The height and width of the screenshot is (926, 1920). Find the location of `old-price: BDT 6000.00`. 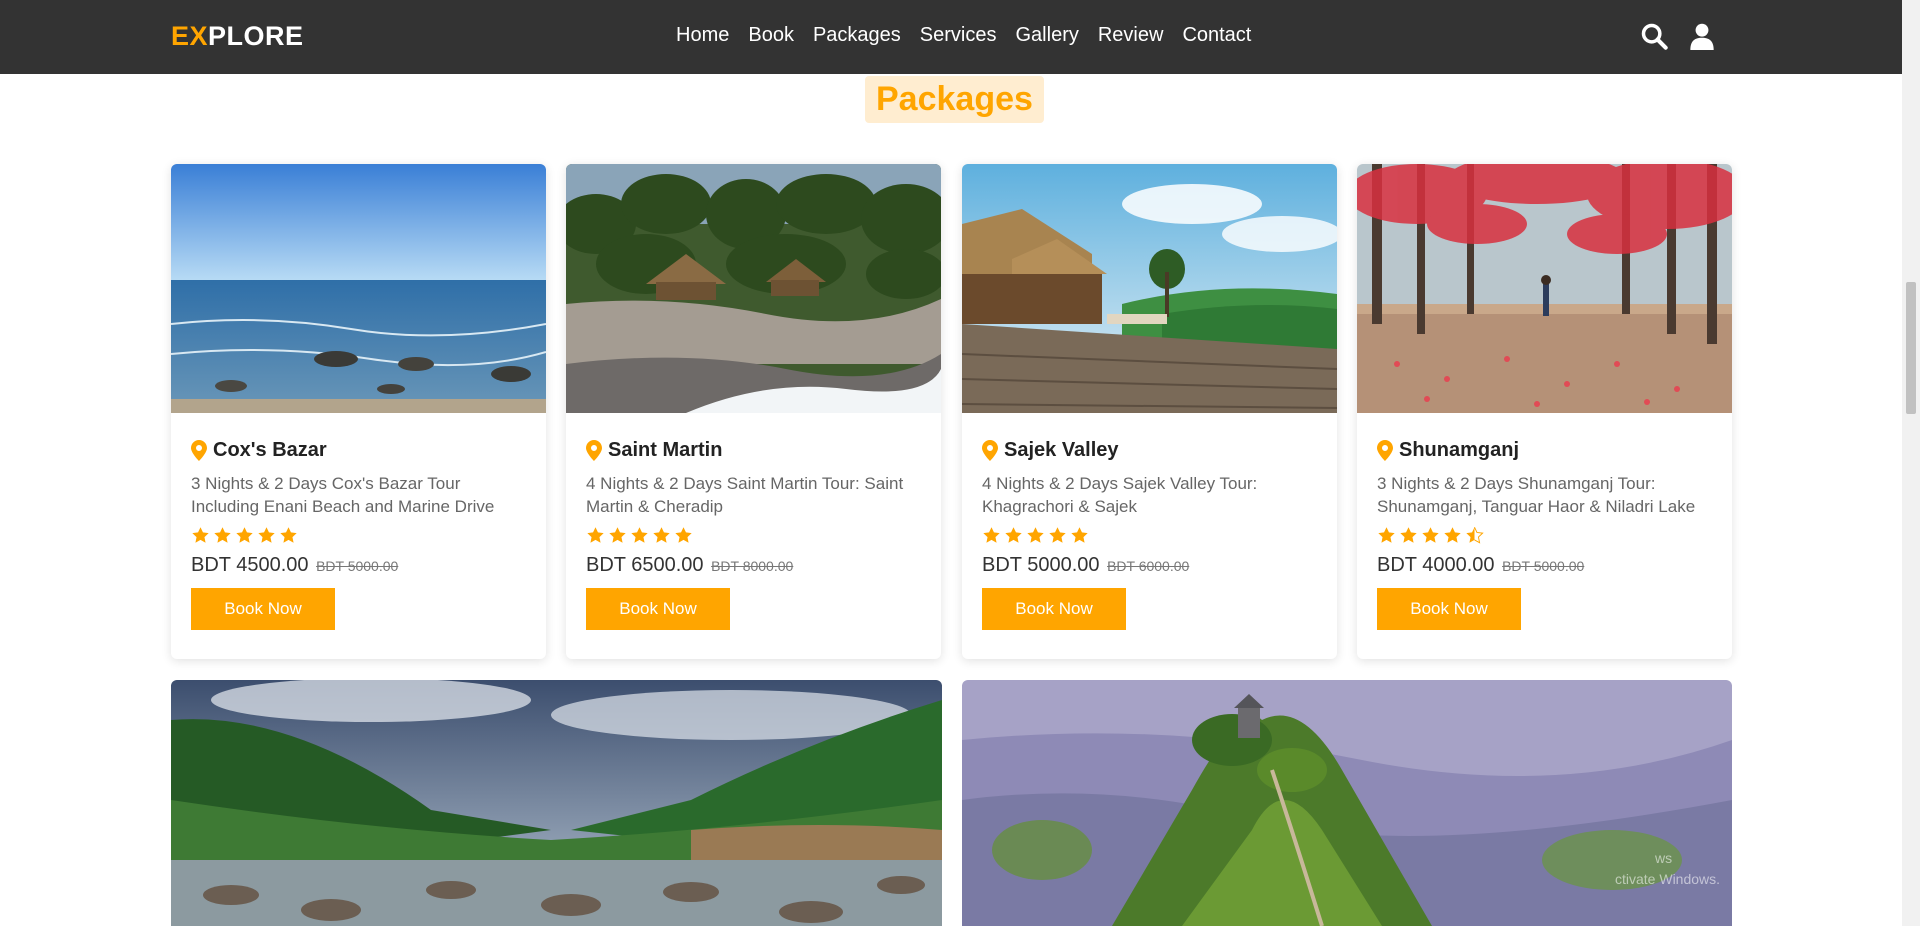

old-price: BDT 6000.00 is located at coordinates (1148, 566).